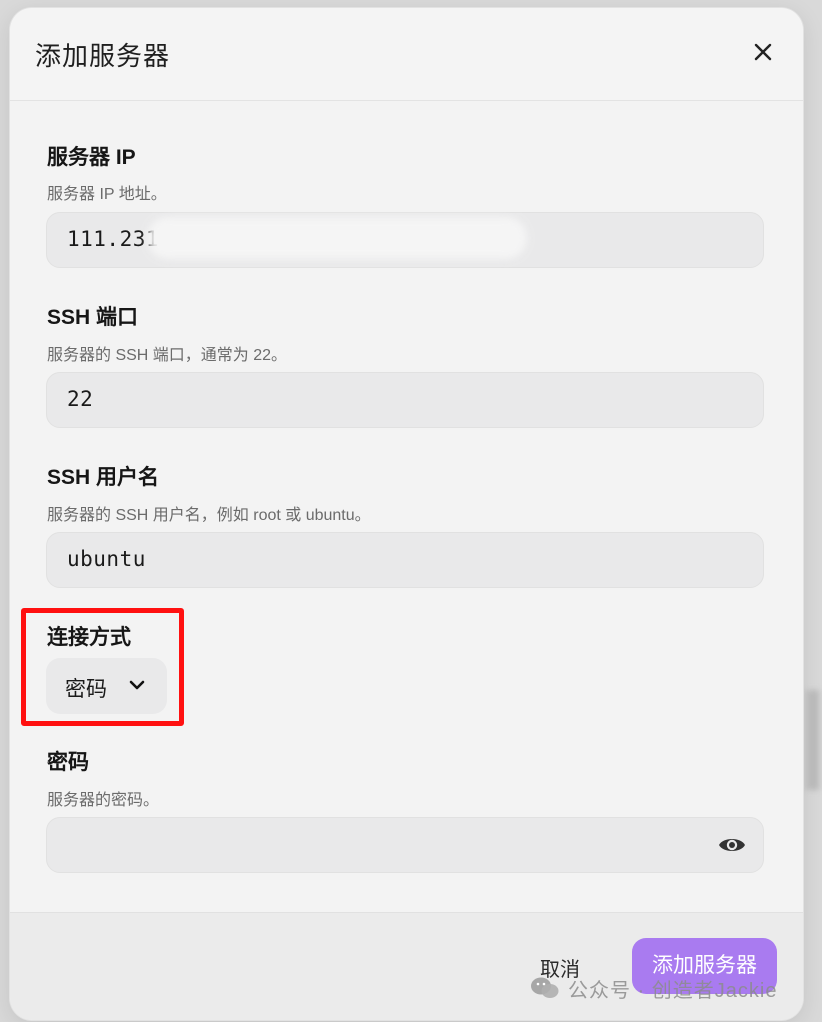 Image resolution: width=822 pixels, height=1022 pixels. I want to click on dialog-header: 添加服务器, so click(406, 54).